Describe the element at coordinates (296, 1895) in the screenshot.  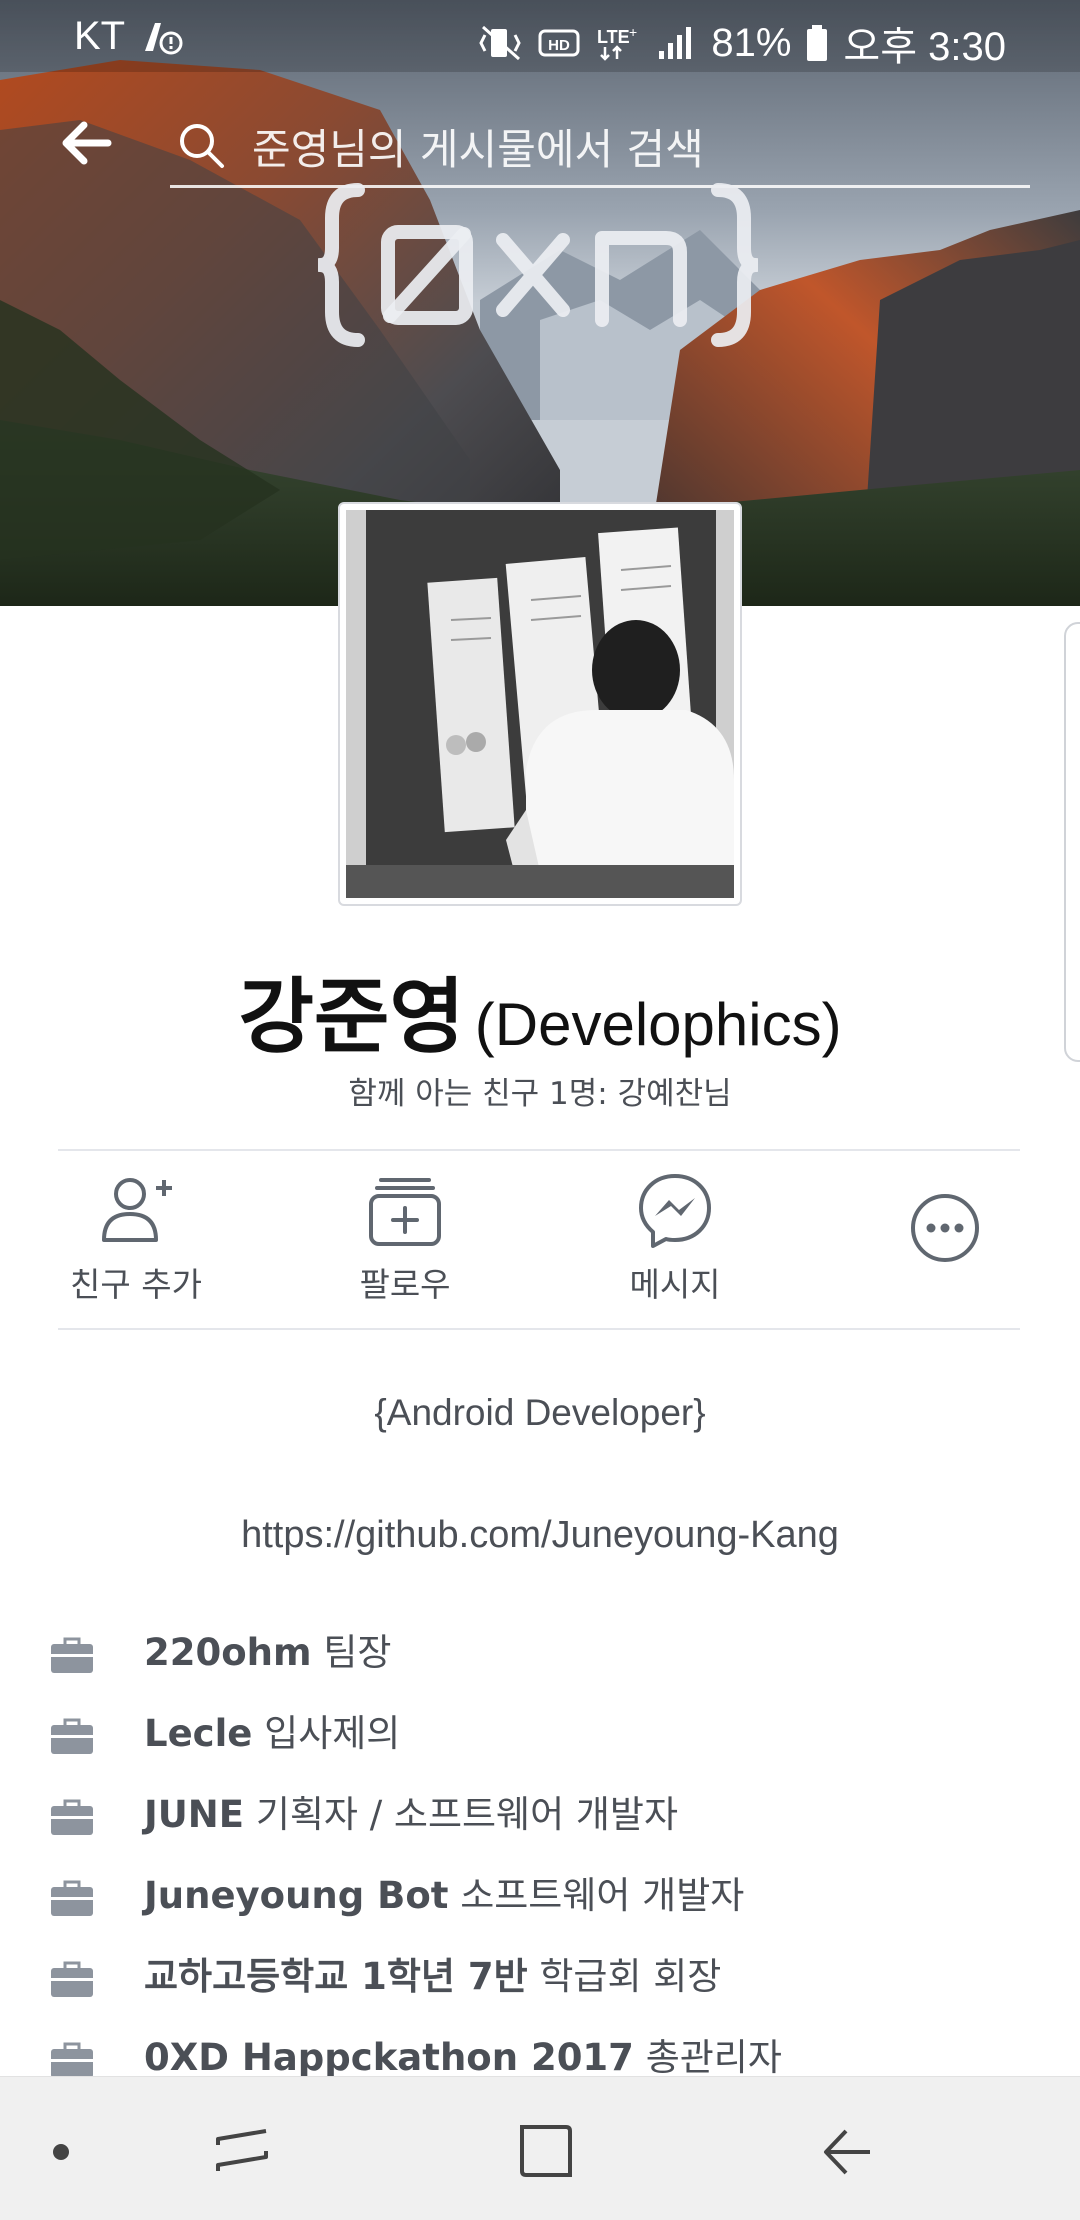
I see `work-item-org: Juneyoung Bot` at that location.